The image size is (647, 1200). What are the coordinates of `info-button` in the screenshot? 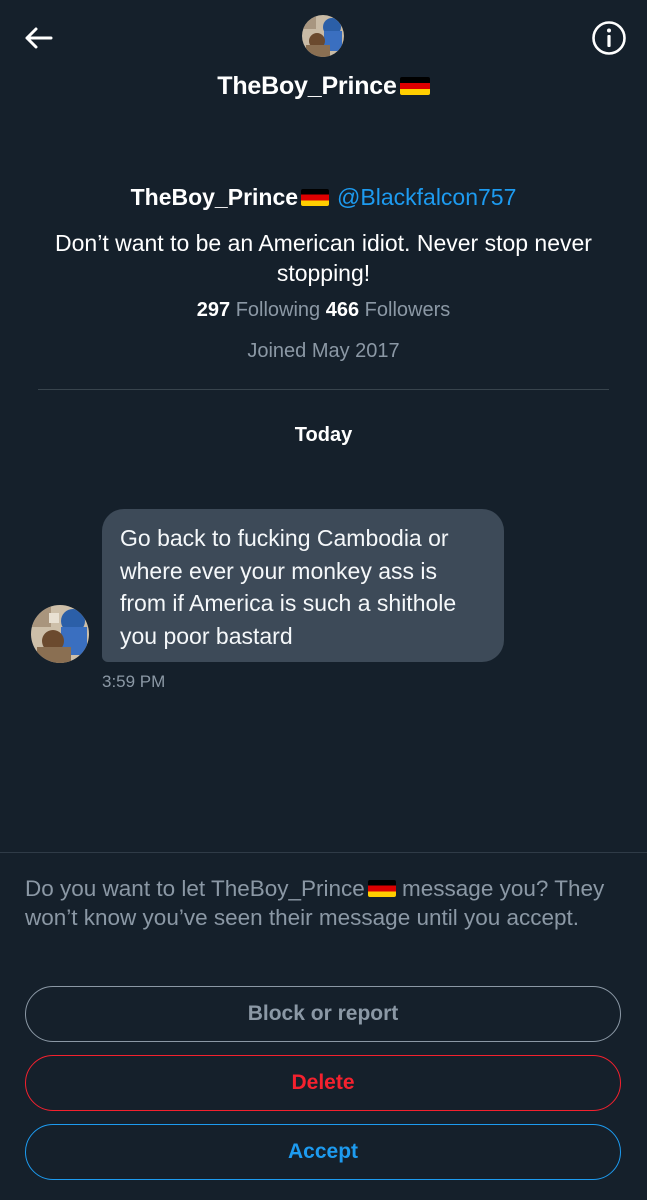 It's located at (609, 38).